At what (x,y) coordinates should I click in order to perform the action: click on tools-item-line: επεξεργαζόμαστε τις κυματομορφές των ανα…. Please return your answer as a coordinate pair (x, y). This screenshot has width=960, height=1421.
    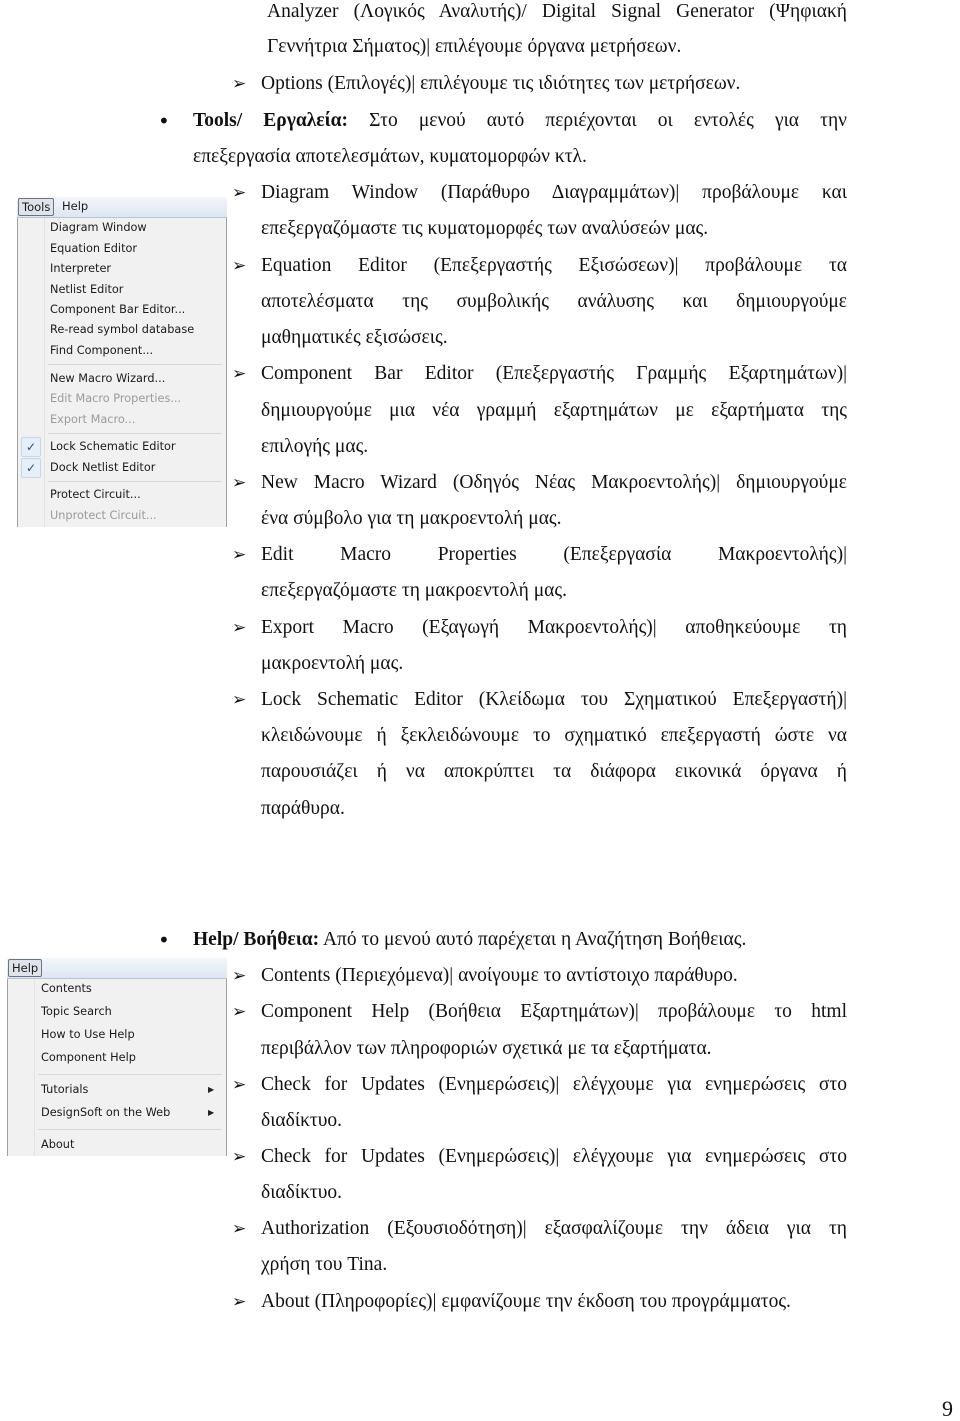
    Looking at the image, I should click on (485, 228).